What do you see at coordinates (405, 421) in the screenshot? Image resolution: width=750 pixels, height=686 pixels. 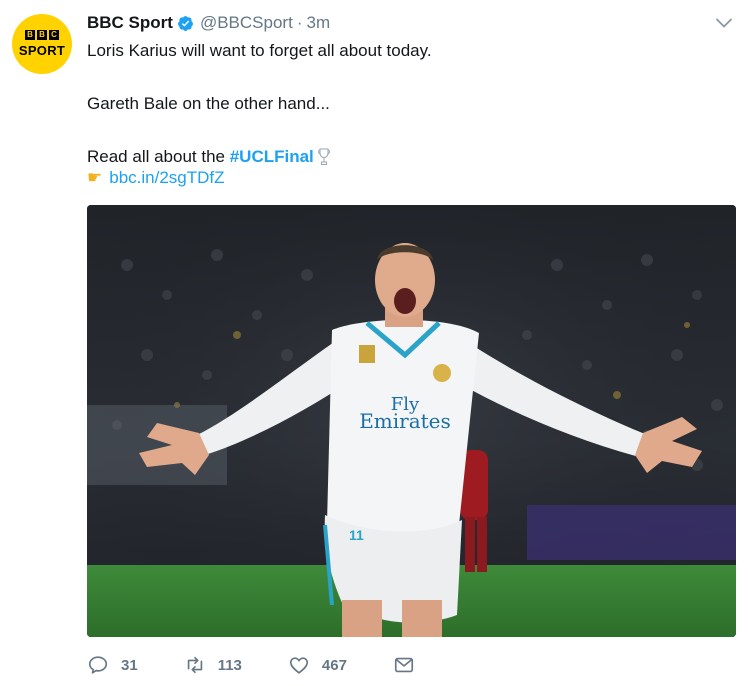 I see `shirt-sponsor-bottom: Emirates` at bounding box center [405, 421].